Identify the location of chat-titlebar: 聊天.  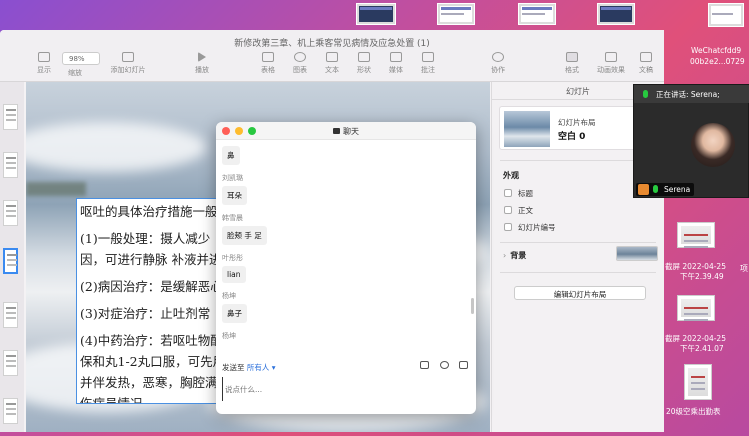
(346, 131).